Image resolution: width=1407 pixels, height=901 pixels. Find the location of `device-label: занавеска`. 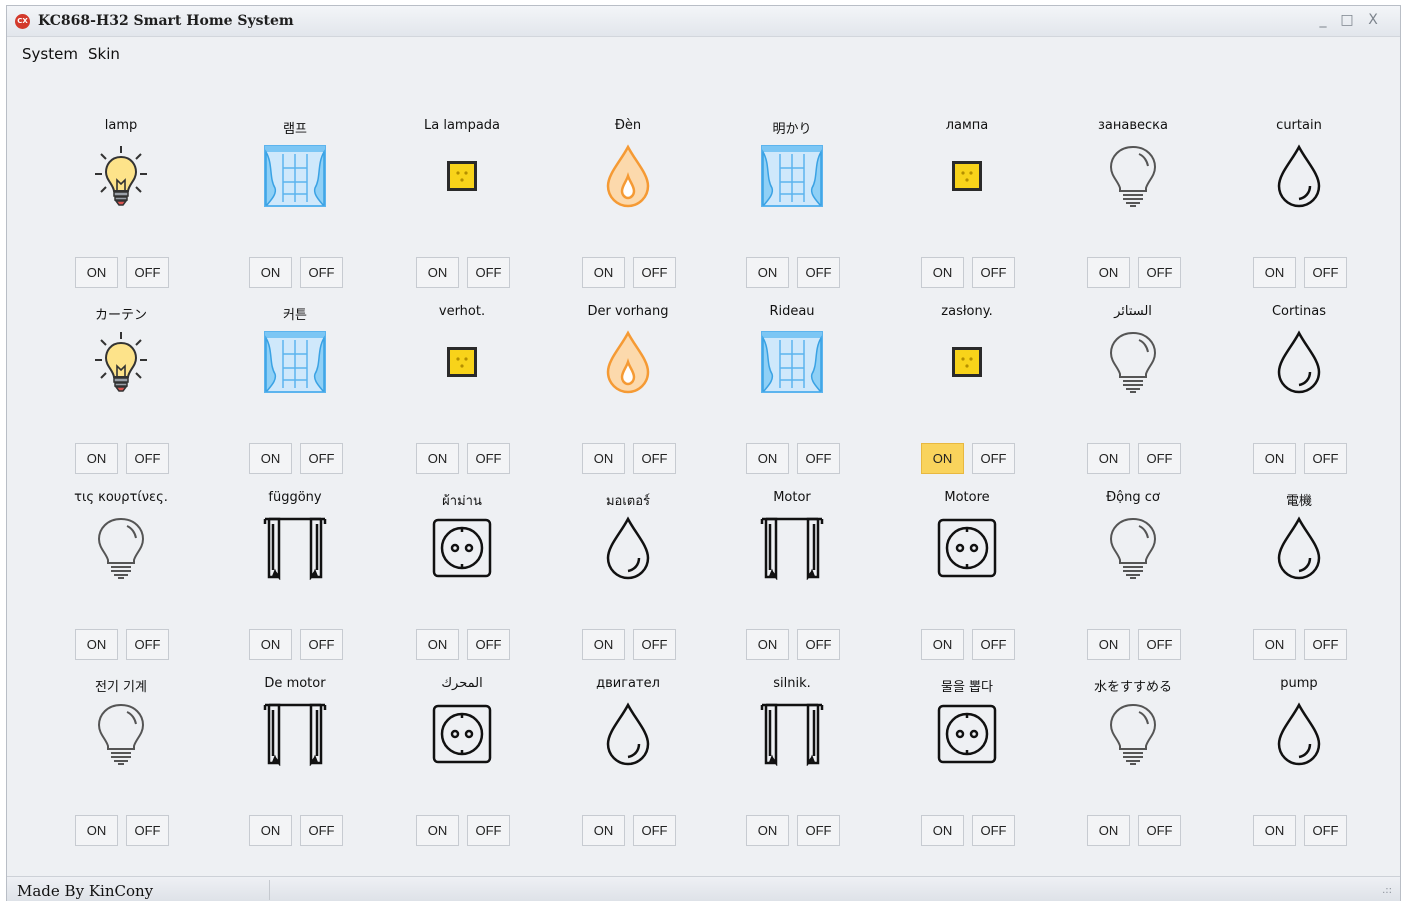

device-label: занавеска is located at coordinates (1133, 125).